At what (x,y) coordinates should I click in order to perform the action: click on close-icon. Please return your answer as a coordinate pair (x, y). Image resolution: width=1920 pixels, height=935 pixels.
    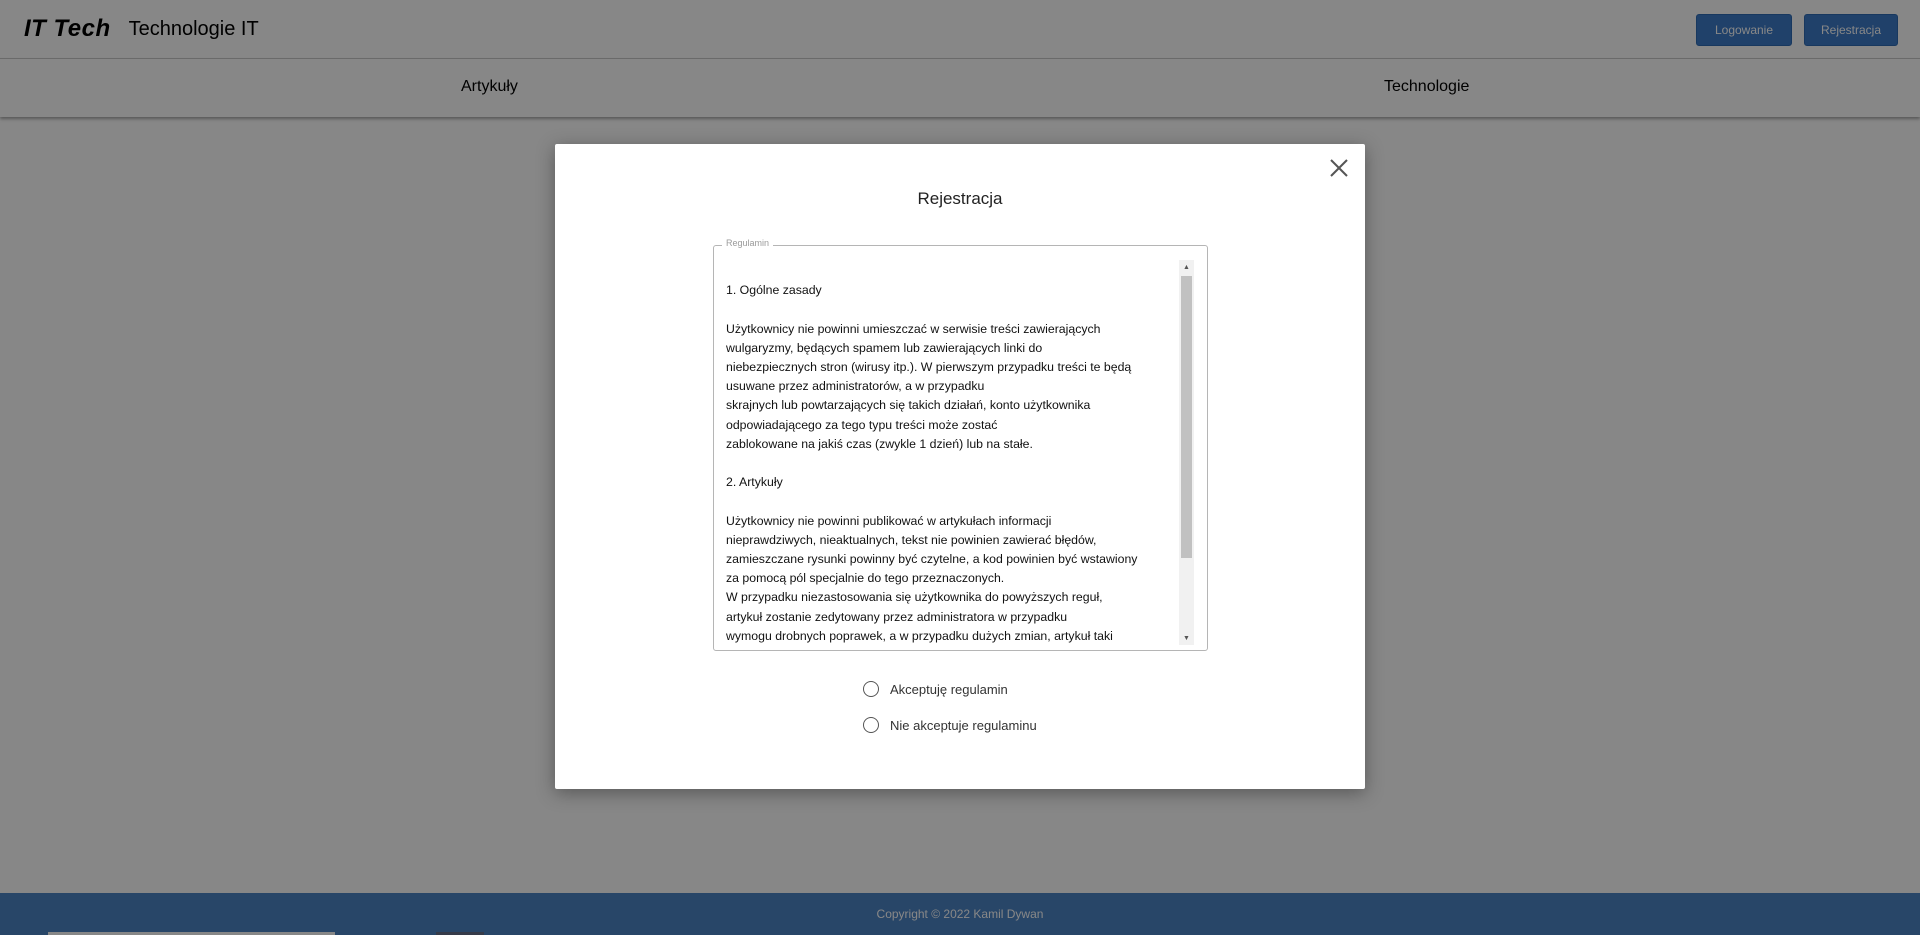
    Looking at the image, I should click on (1339, 168).